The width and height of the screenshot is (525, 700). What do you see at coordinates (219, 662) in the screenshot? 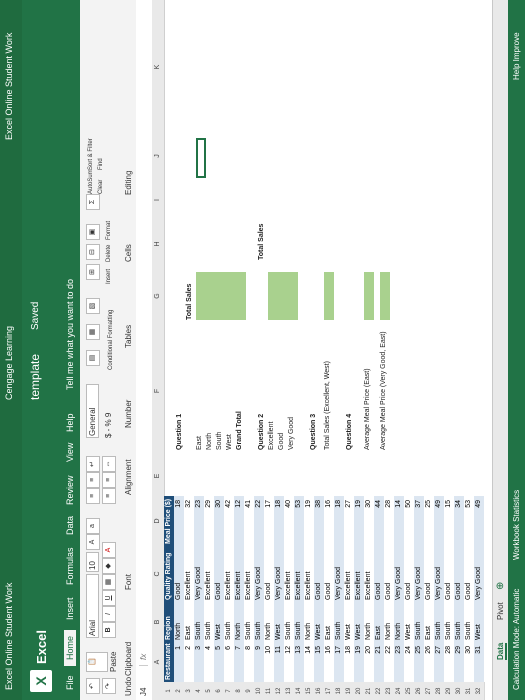
I see `cell-restaurant: 5` at bounding box center [219, 662].